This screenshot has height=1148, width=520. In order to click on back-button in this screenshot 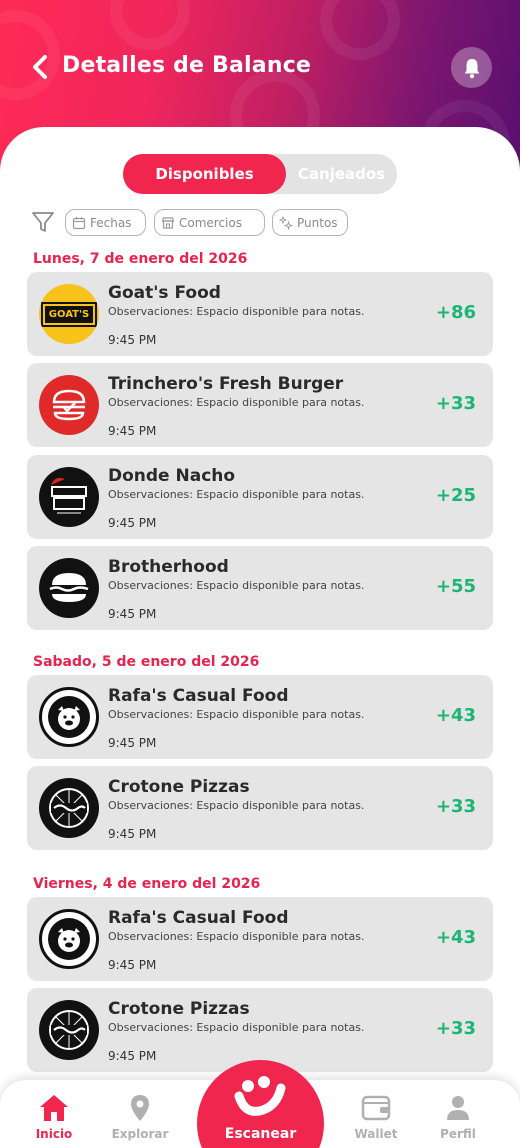, I will do `click(41, 67)`.